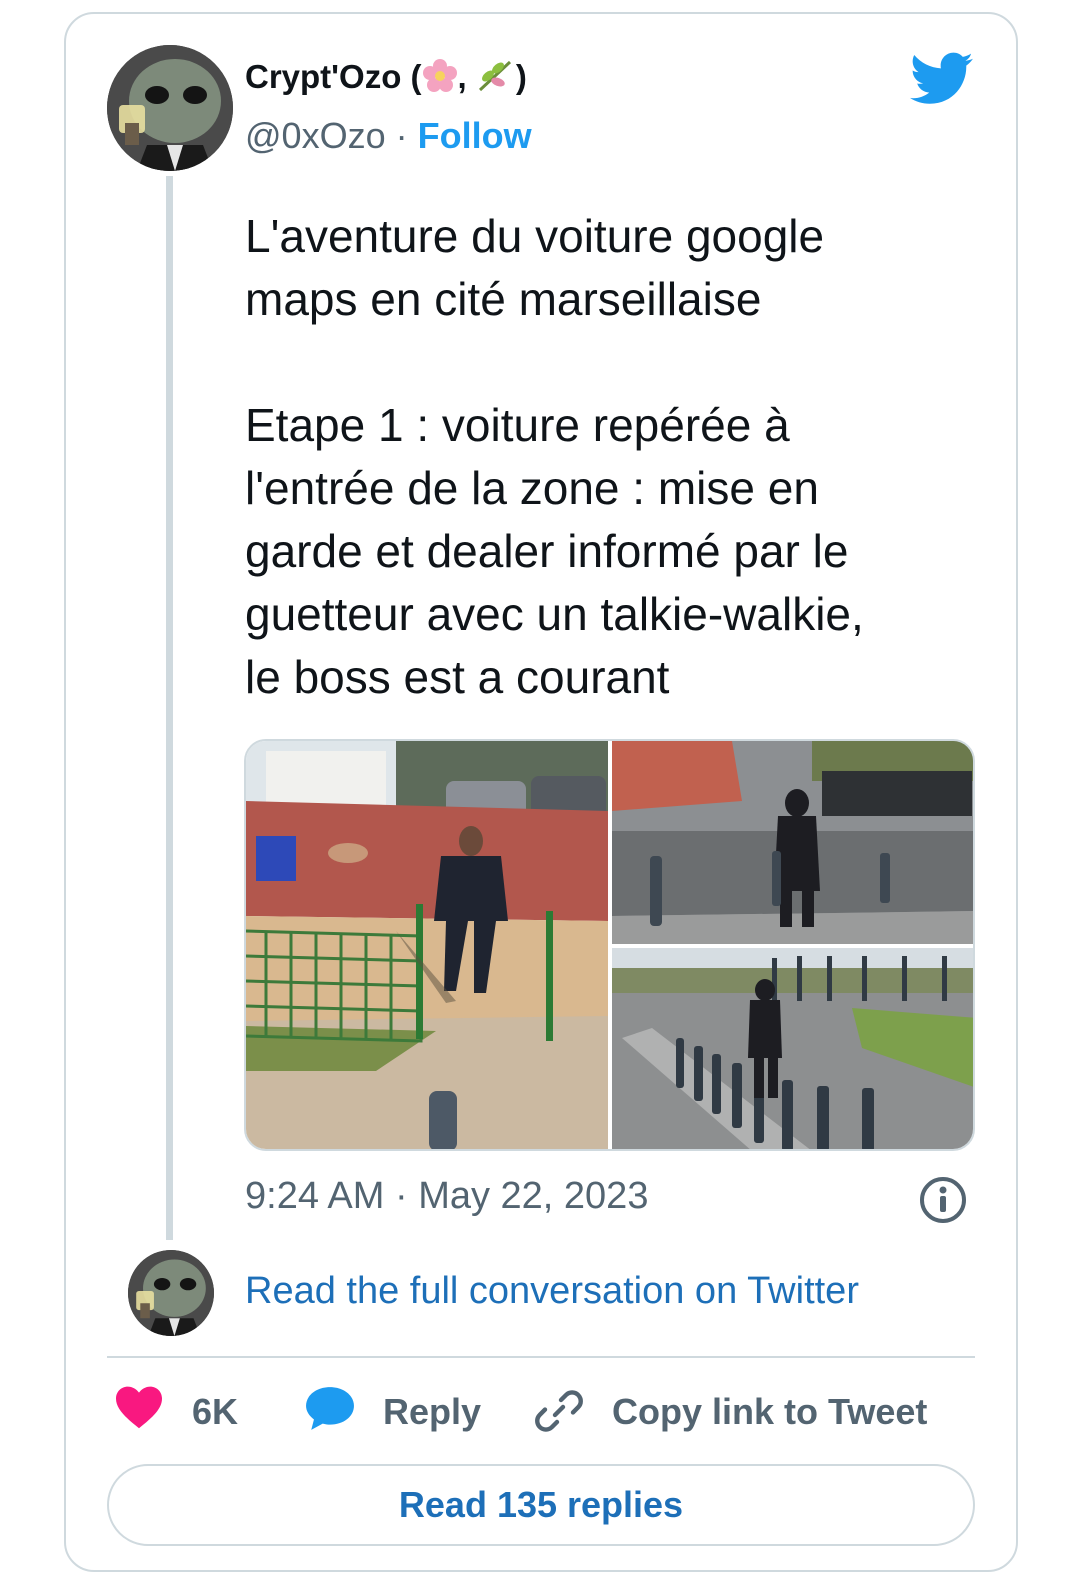 The image size is (1080, 1572). I want to click on herb-icon, so click(496, 80).